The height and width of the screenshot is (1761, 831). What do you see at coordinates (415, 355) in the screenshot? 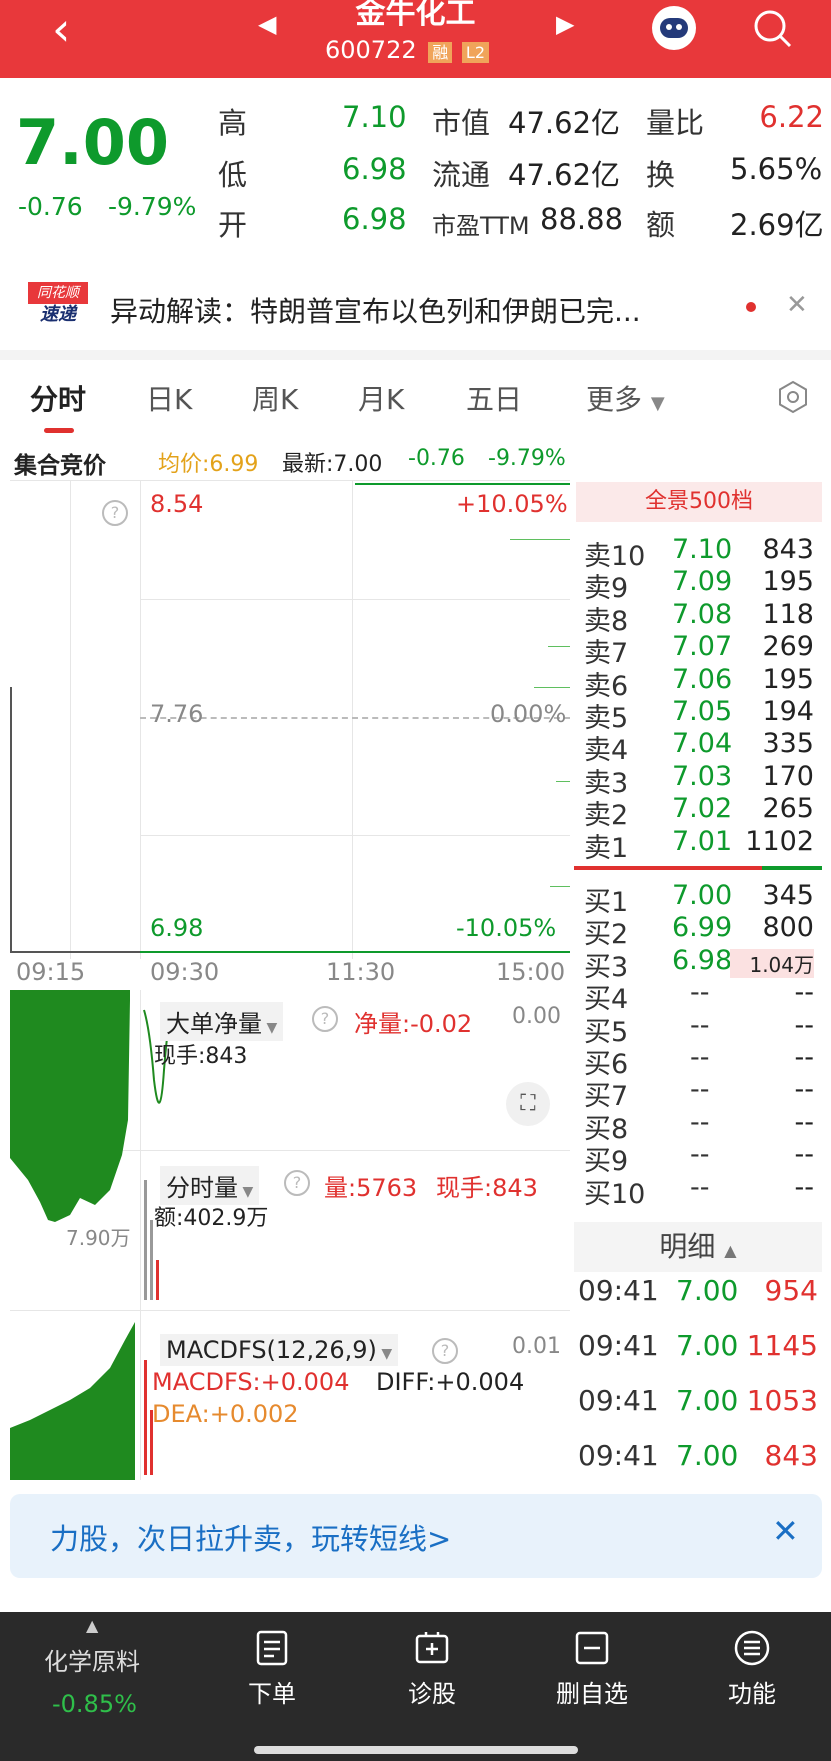
I see `separator` at bounding box center [415, 355].